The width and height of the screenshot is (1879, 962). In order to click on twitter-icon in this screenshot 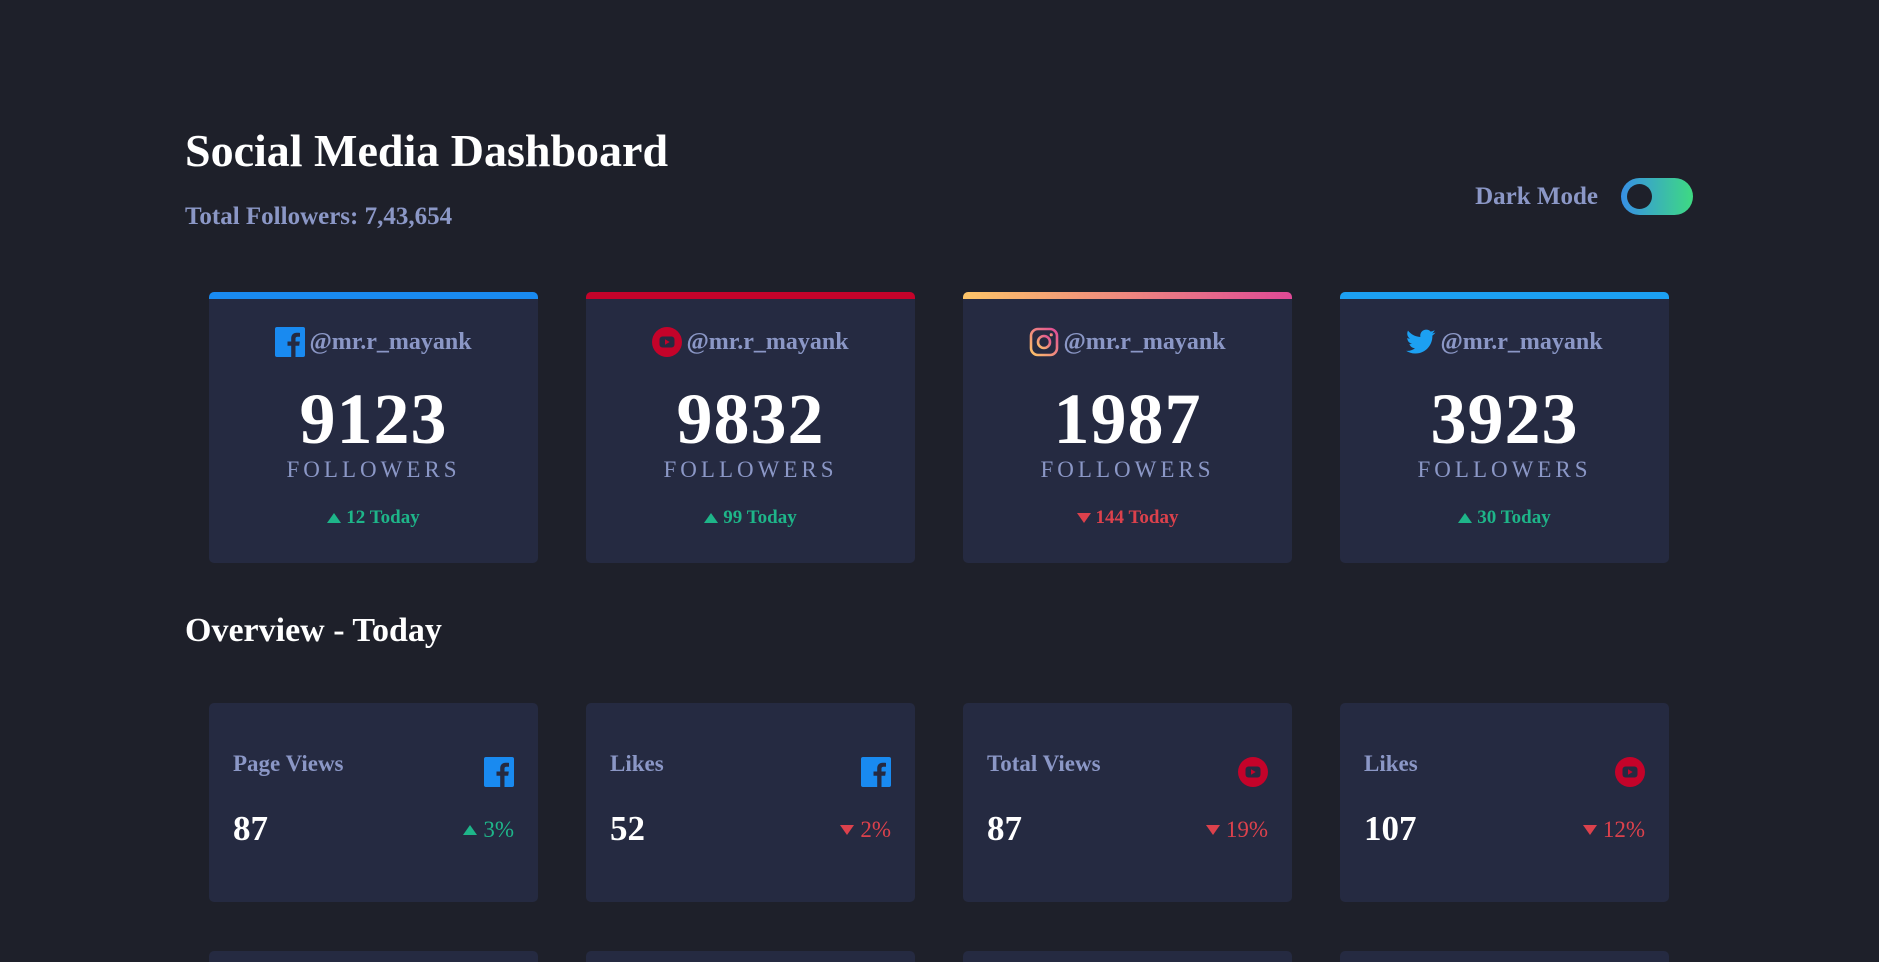, I will do `click(1421, 342)`.